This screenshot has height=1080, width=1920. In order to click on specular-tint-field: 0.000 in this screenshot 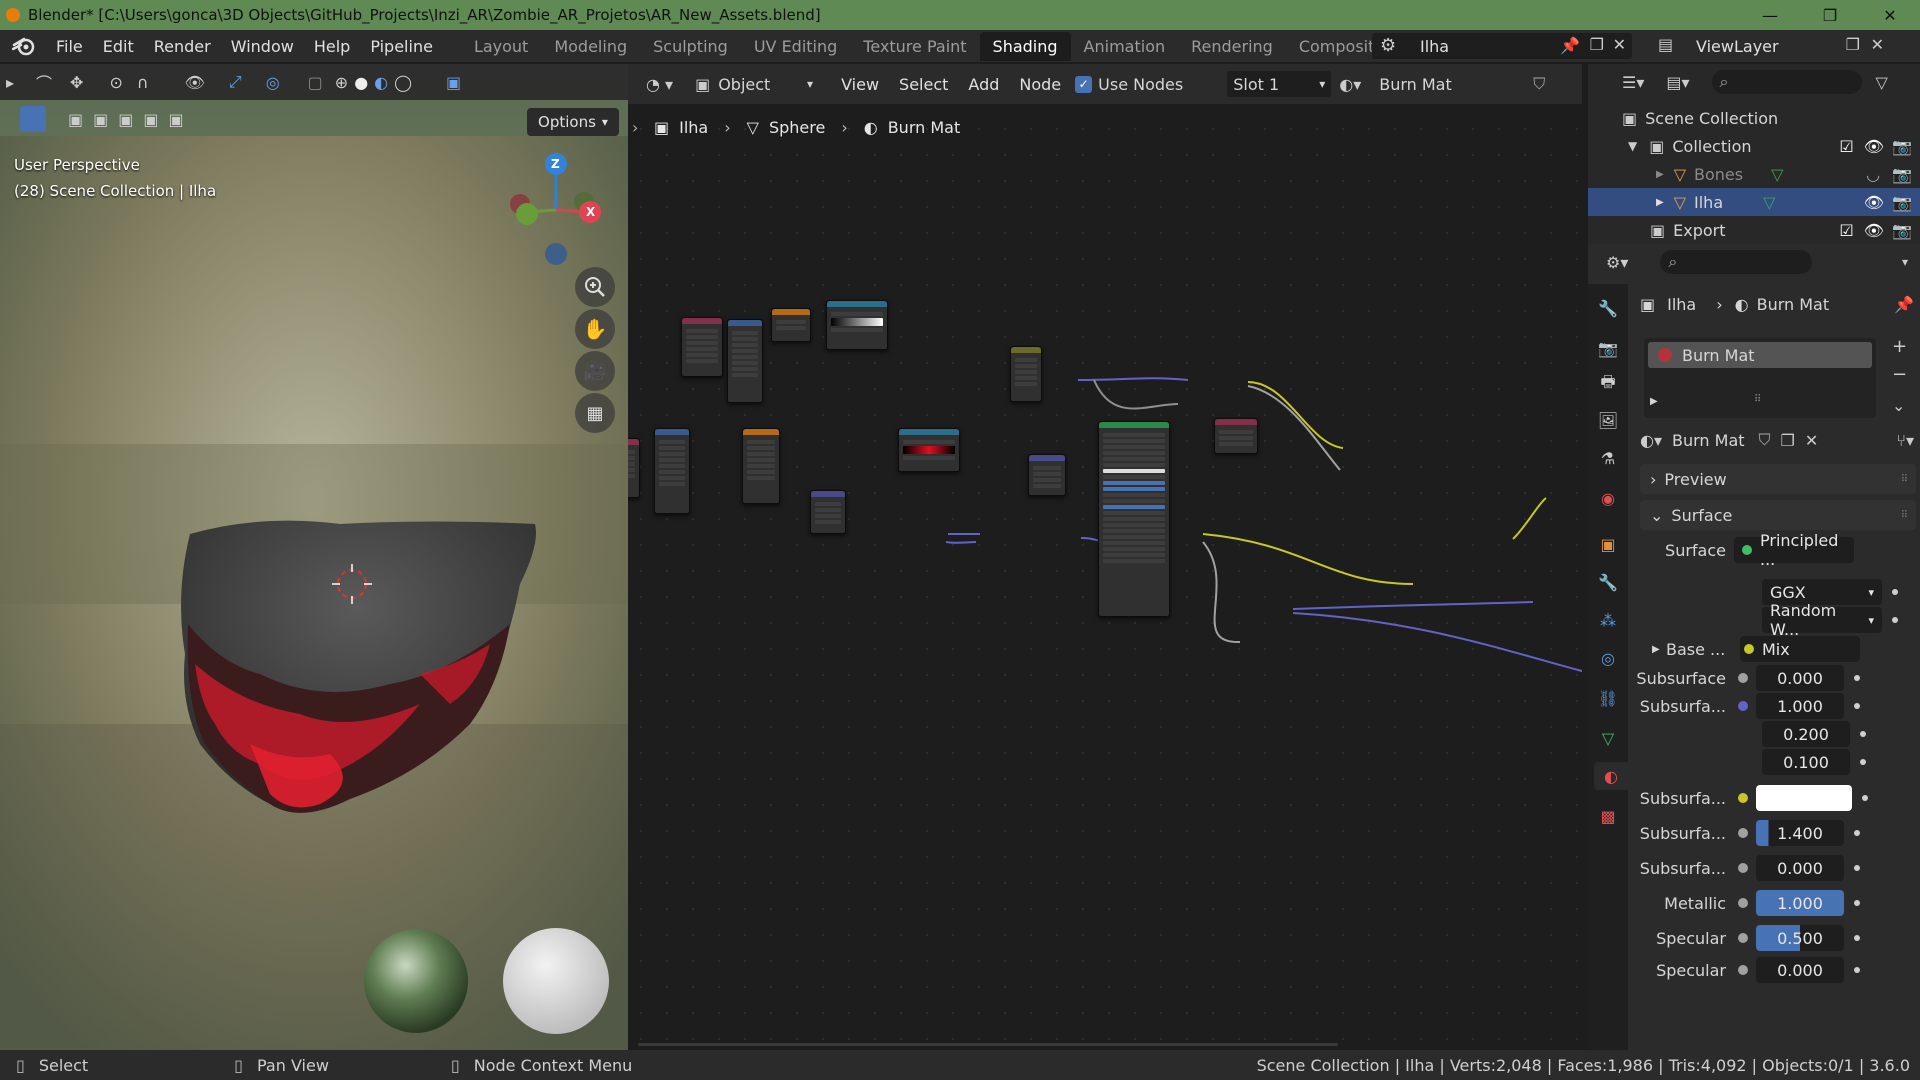, I will do `click(1800, 970)`.